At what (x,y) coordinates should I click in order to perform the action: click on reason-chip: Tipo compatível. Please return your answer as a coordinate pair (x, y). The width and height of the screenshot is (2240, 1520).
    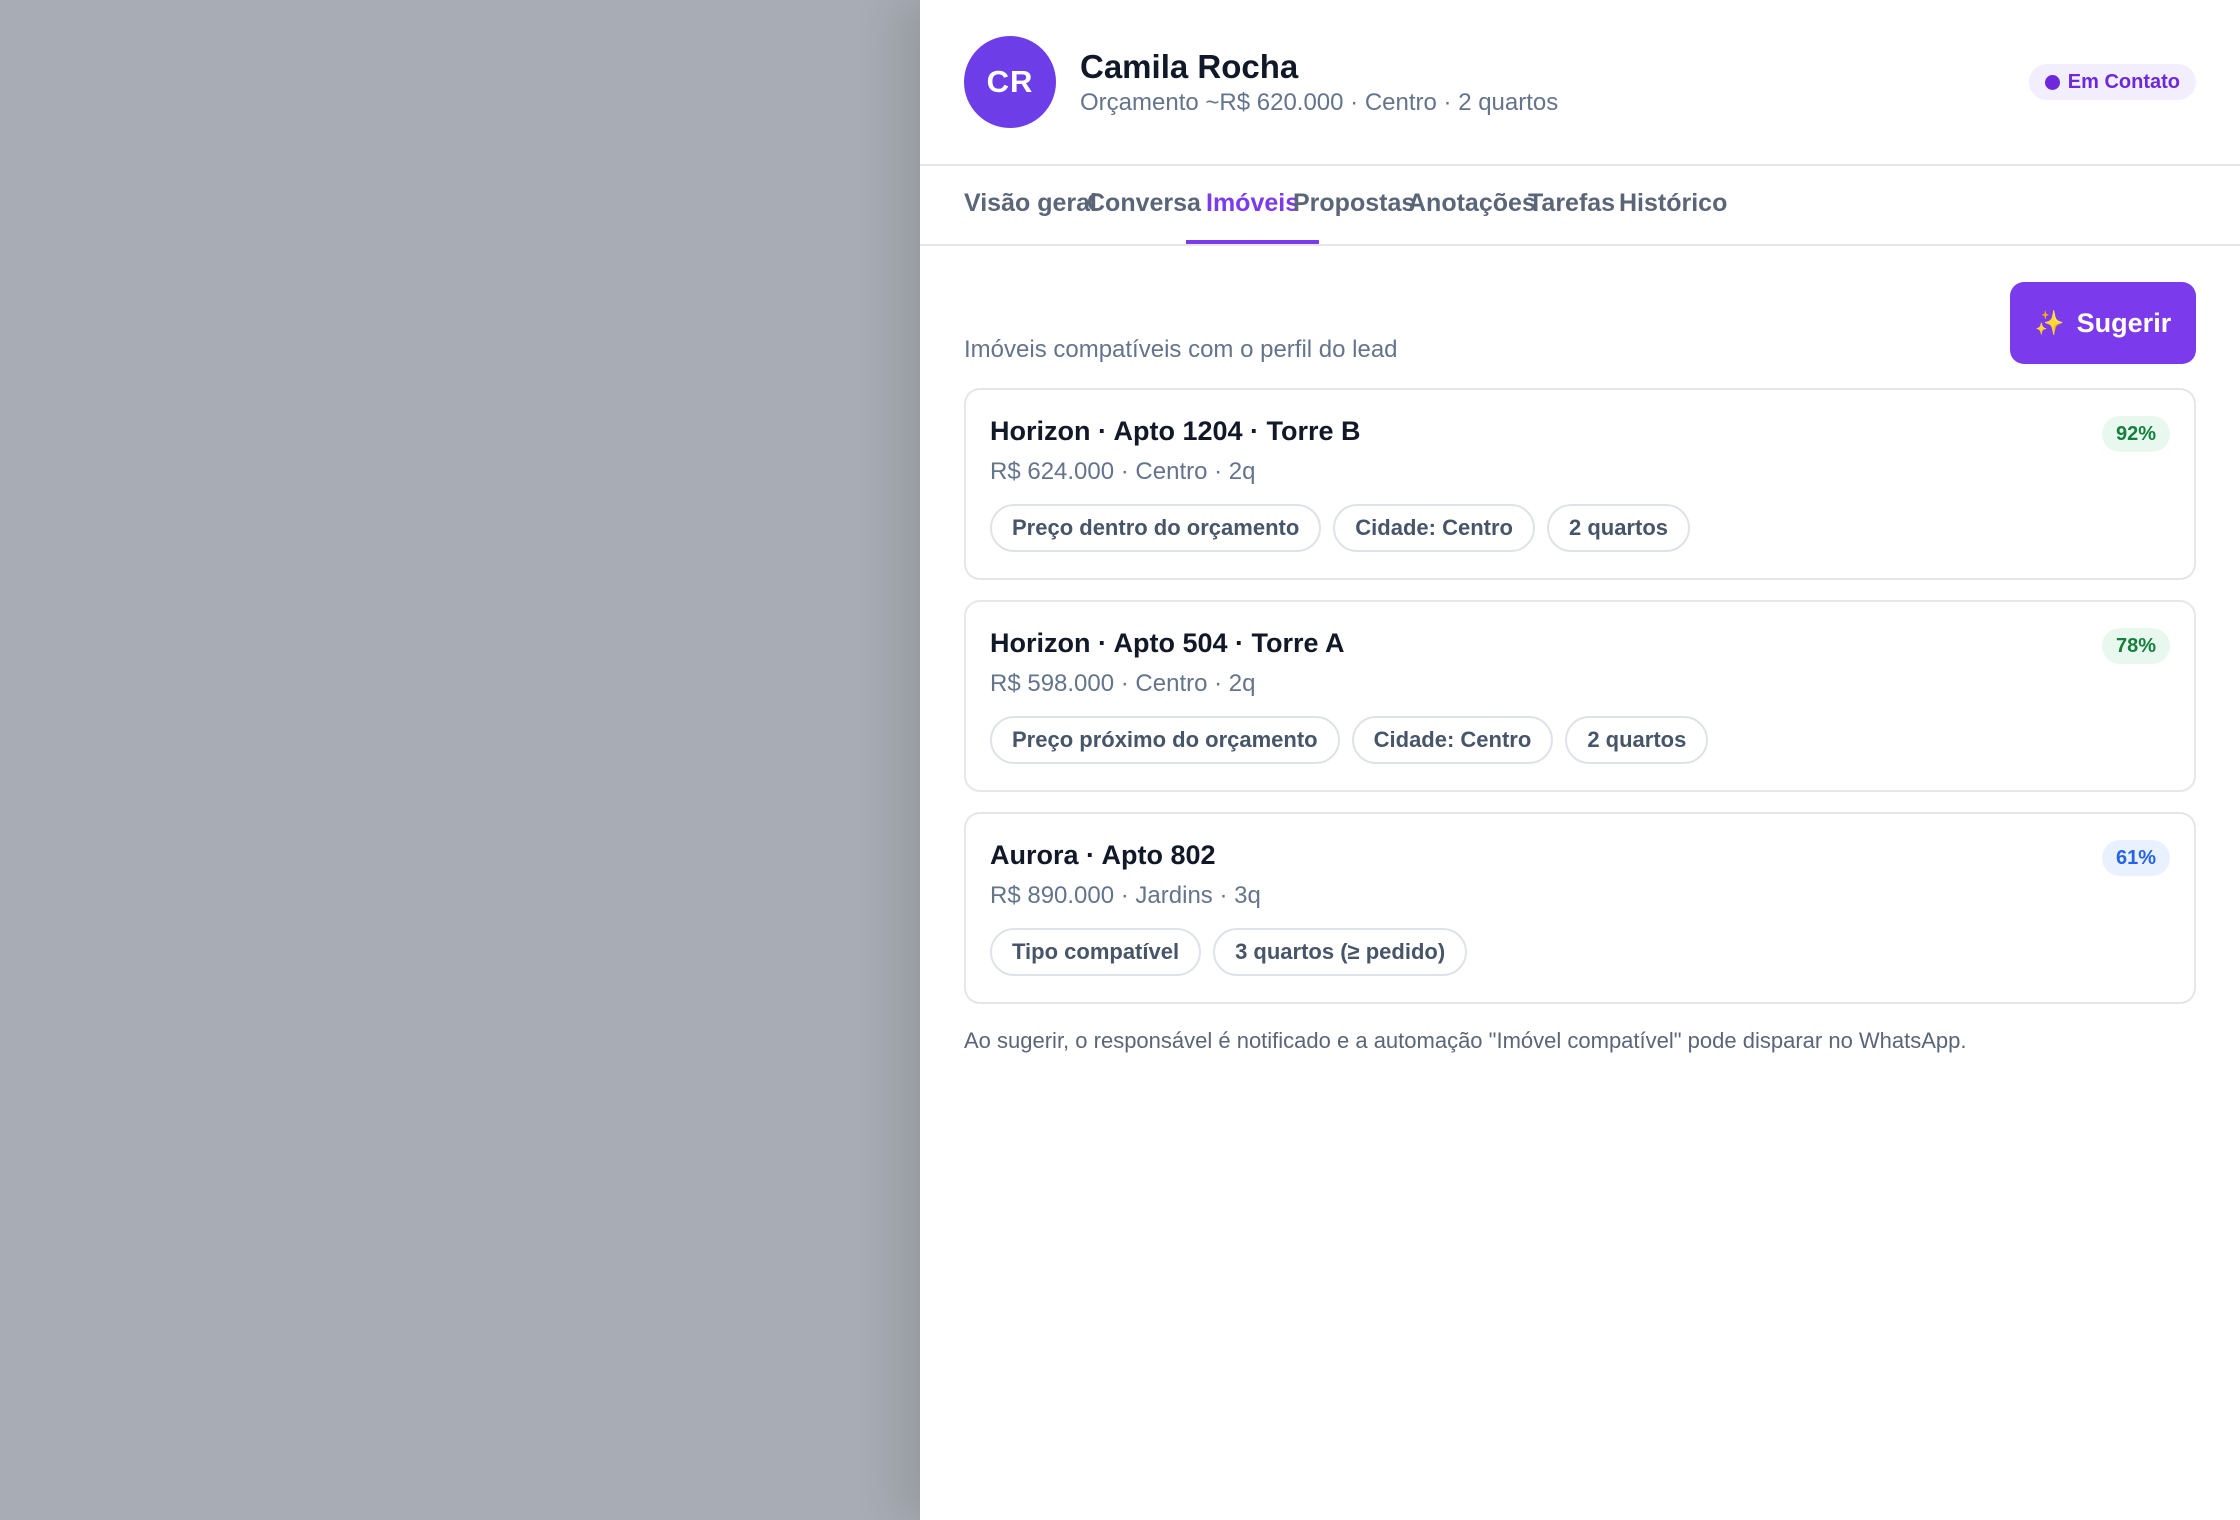
    Looking at the image, I should click on (1096, 952).